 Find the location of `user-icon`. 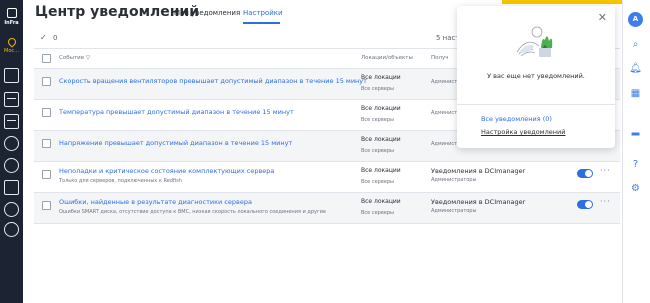

user-icon is located at coordinates (11, 229).